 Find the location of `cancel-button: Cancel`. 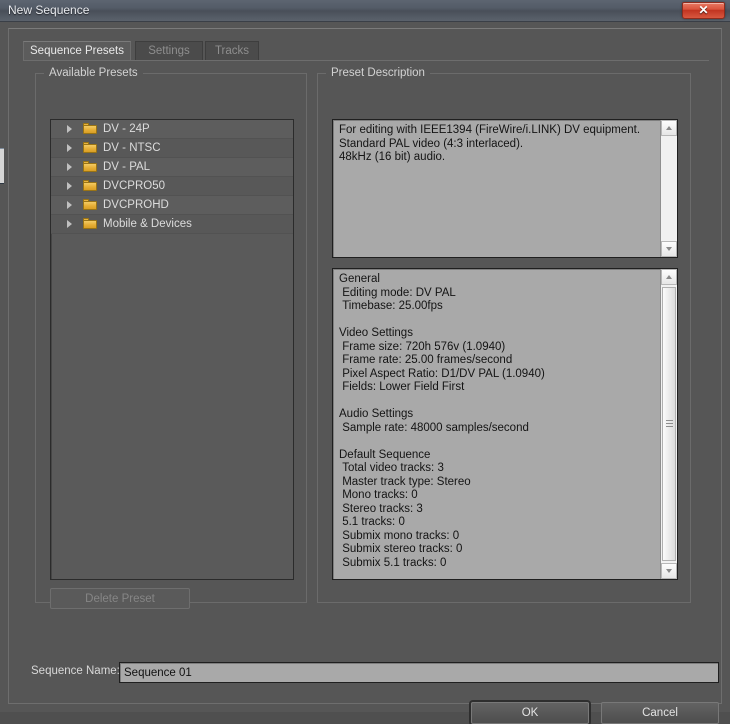

cancel-button: Cancel is located at coordinates (660, 713).